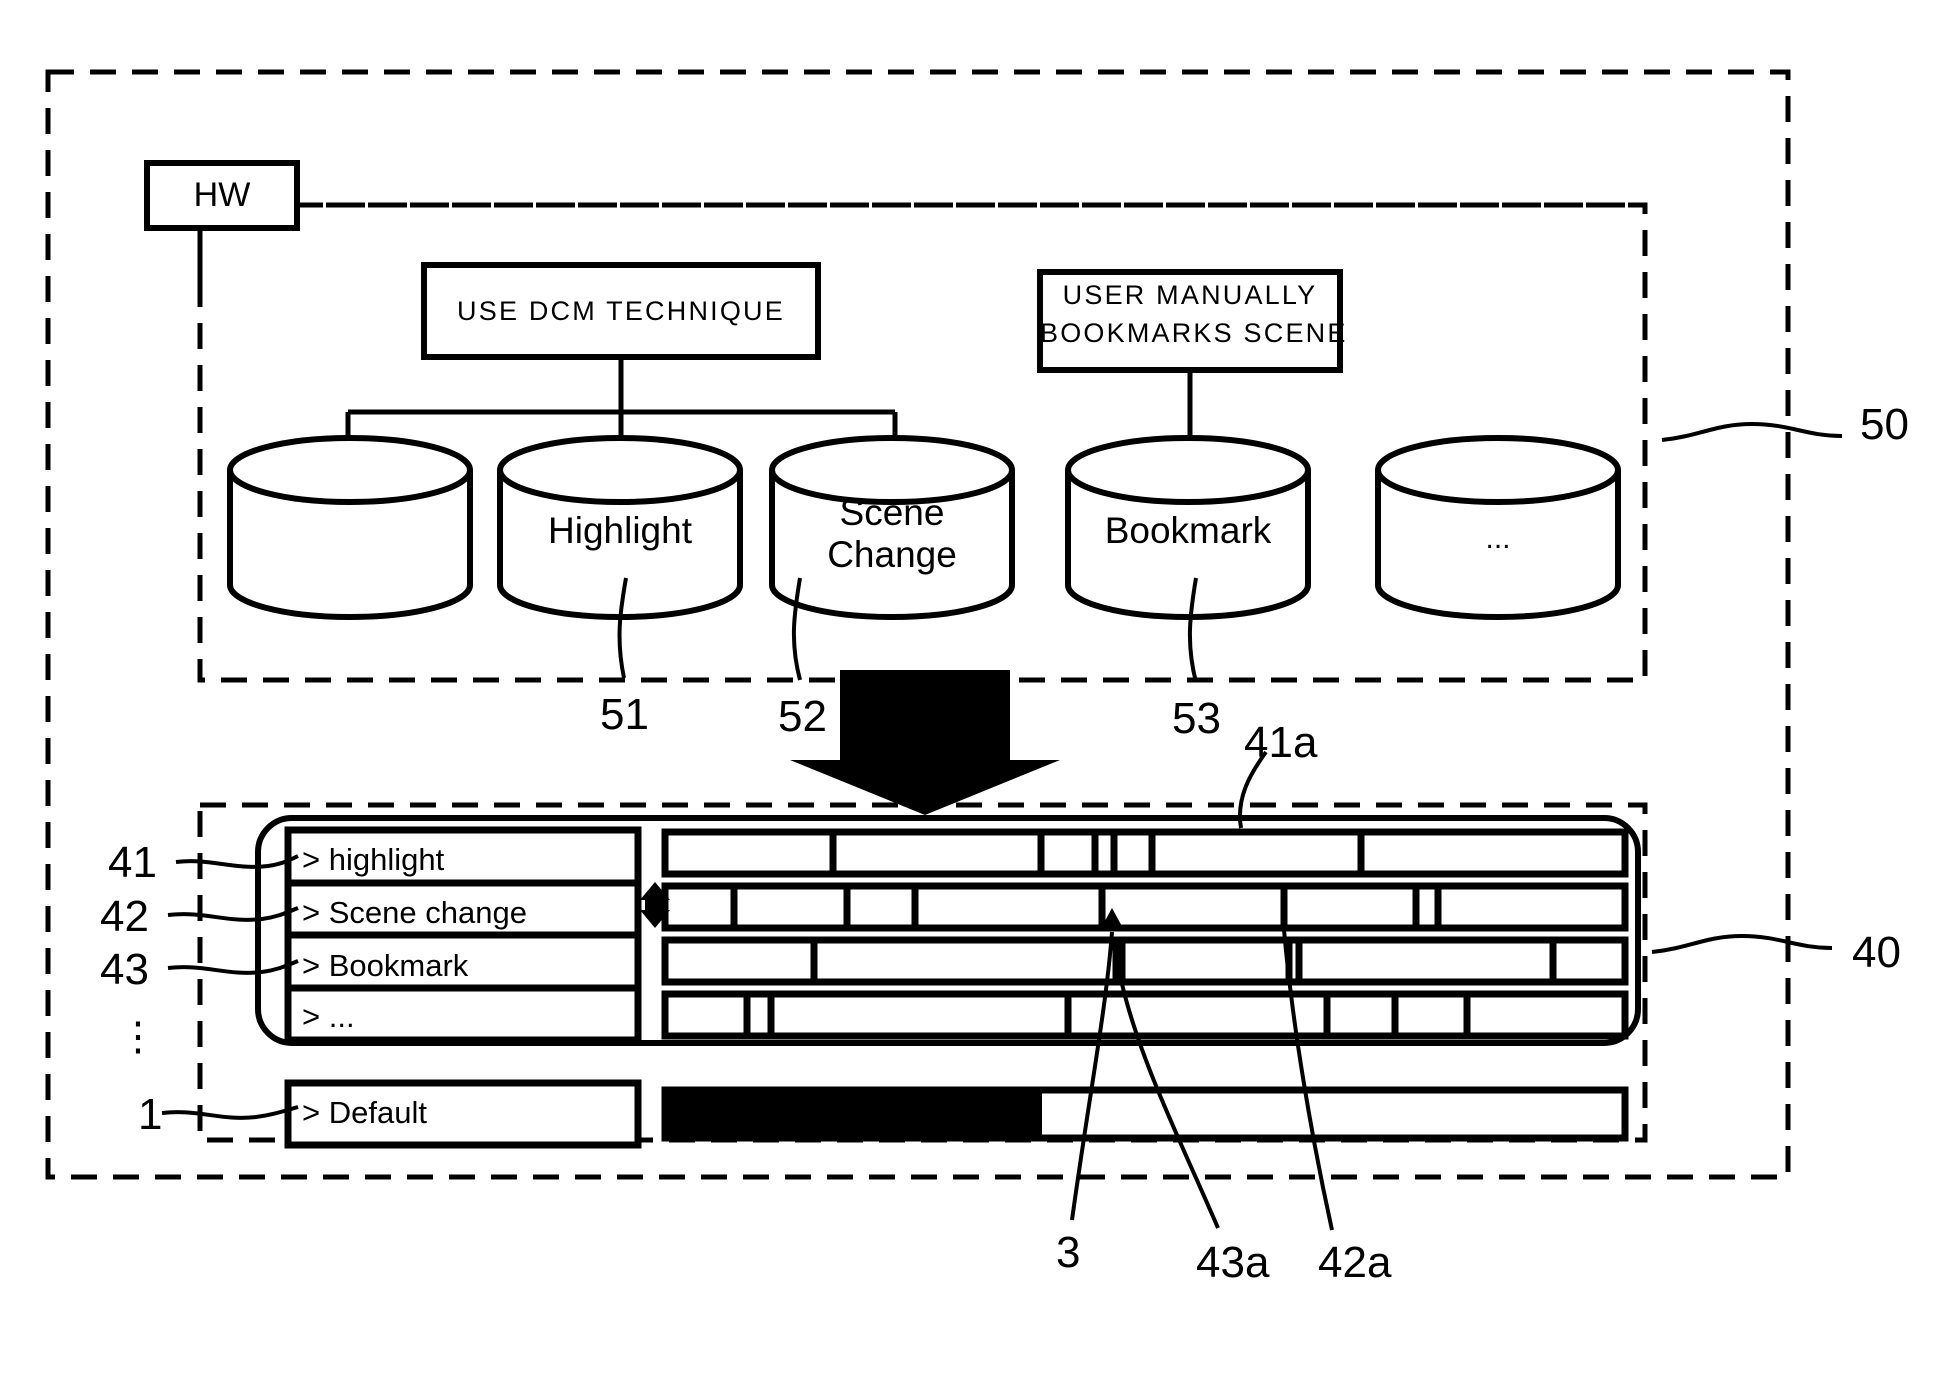 Image resolution: width=1960 pixels, height=1373 pixels. What do you see at coordinates (132, 862) in the screenshot?
I see `ref-41: 41` at bounding box center [132, 862].